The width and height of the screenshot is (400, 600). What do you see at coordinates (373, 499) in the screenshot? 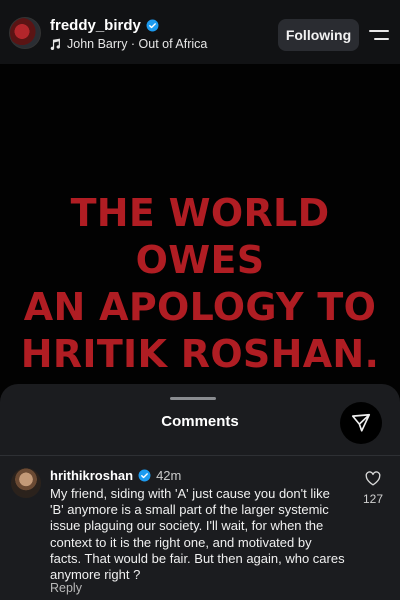
I see `like-count: 127` at bounding box center [373, 499].